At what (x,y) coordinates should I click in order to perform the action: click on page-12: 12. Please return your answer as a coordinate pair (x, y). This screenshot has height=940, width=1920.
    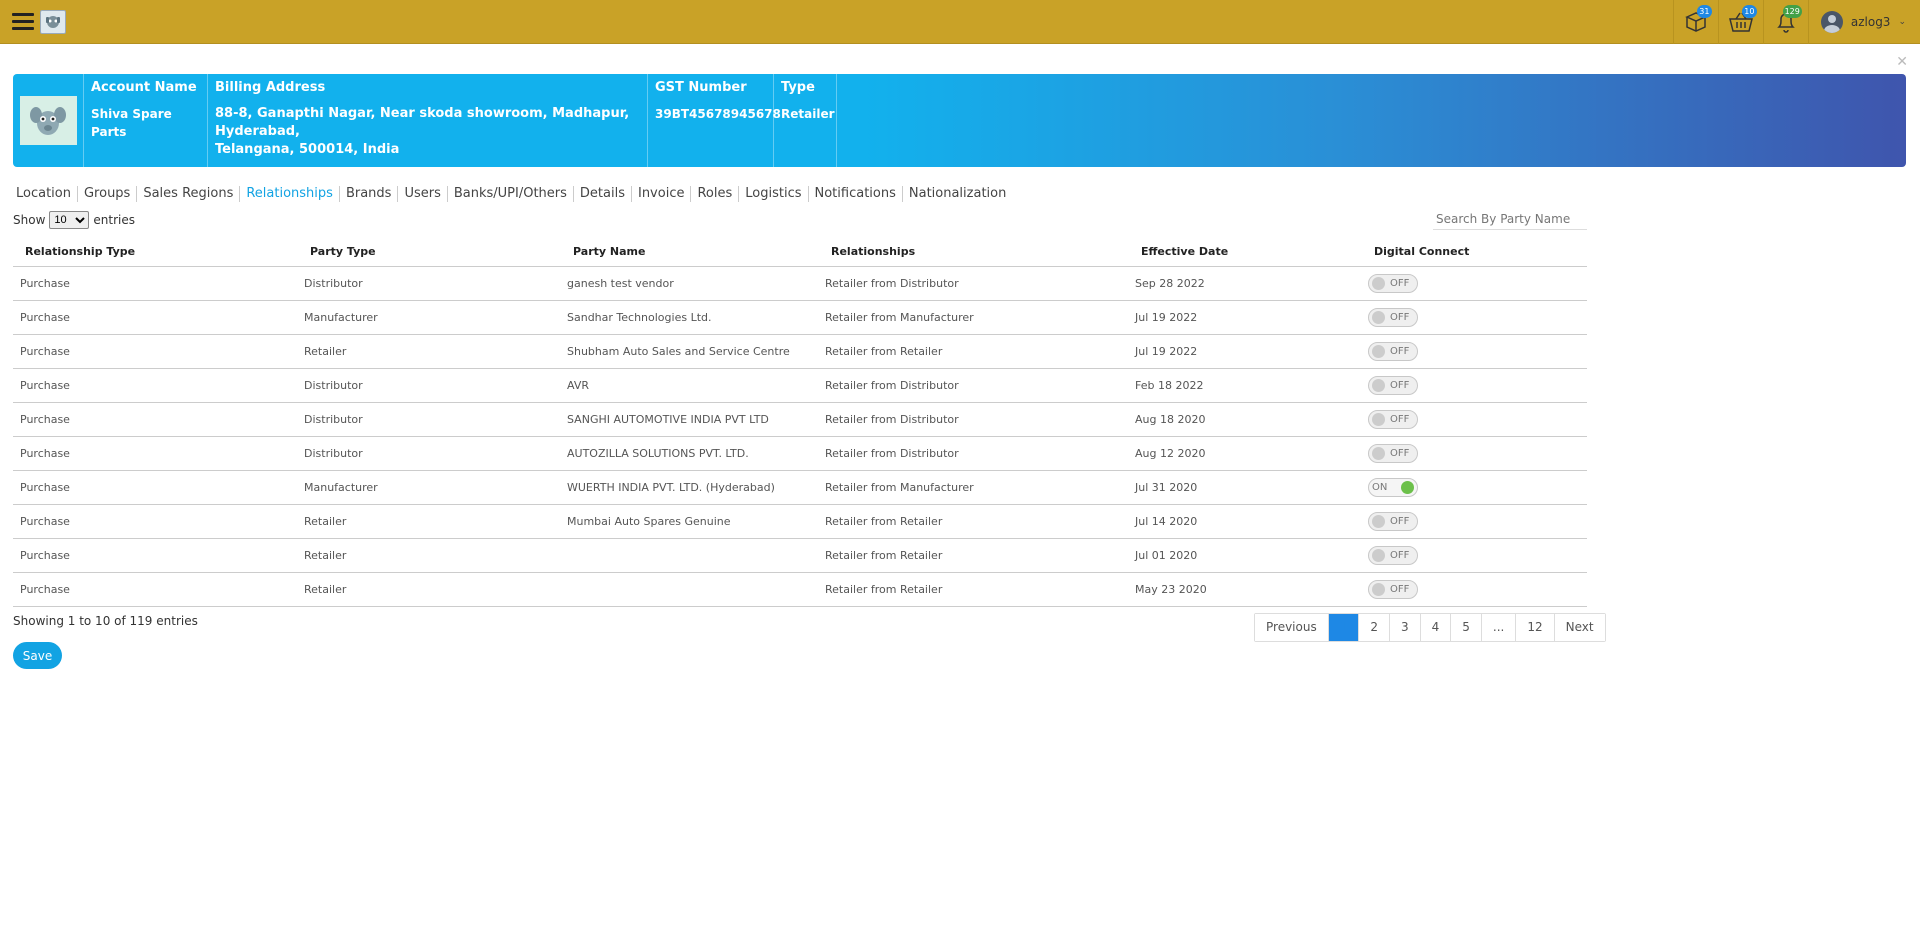
    Looking at the image, I should click on (1535, 627).